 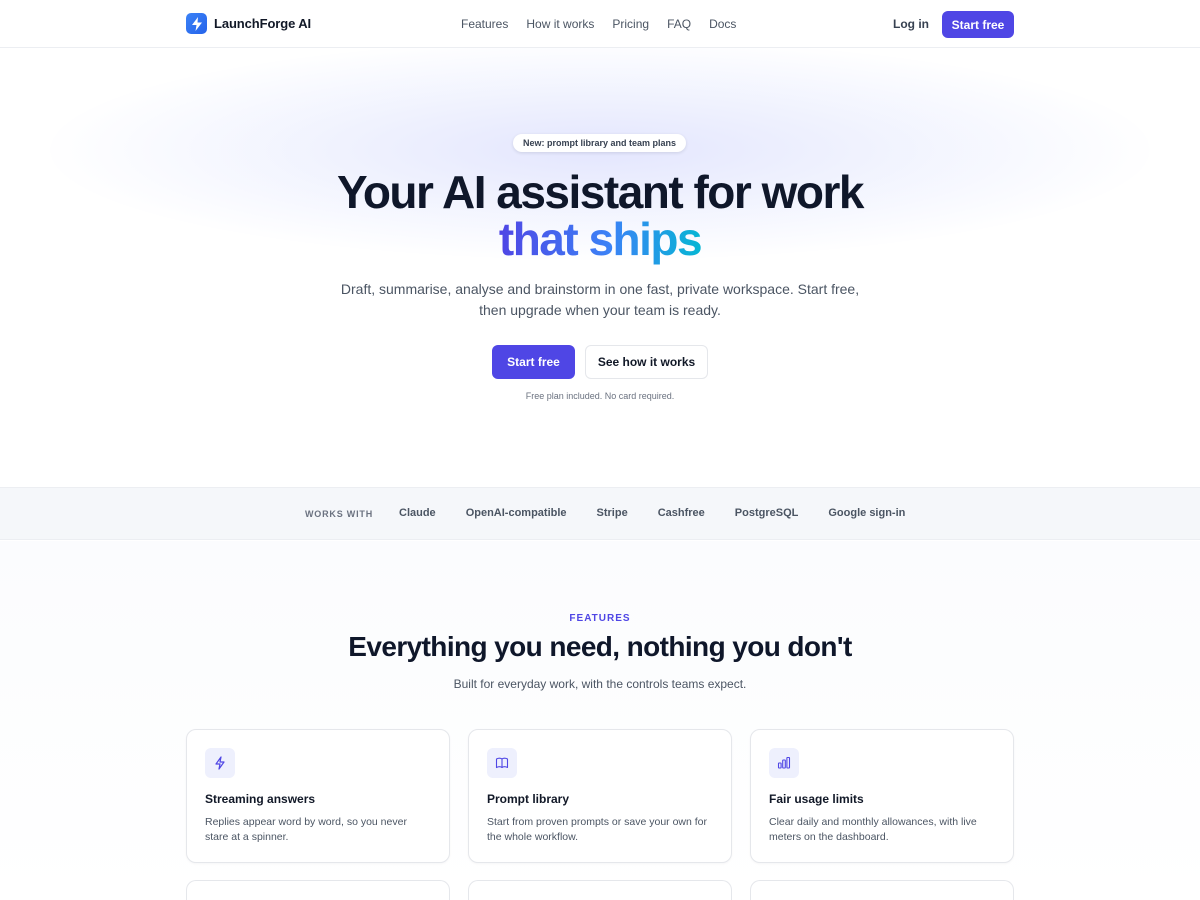 What do you see at coordinates (679, 24) in the screenshot?
I see `nav-link-faq: FAQ` at bounding box center [679, 24].